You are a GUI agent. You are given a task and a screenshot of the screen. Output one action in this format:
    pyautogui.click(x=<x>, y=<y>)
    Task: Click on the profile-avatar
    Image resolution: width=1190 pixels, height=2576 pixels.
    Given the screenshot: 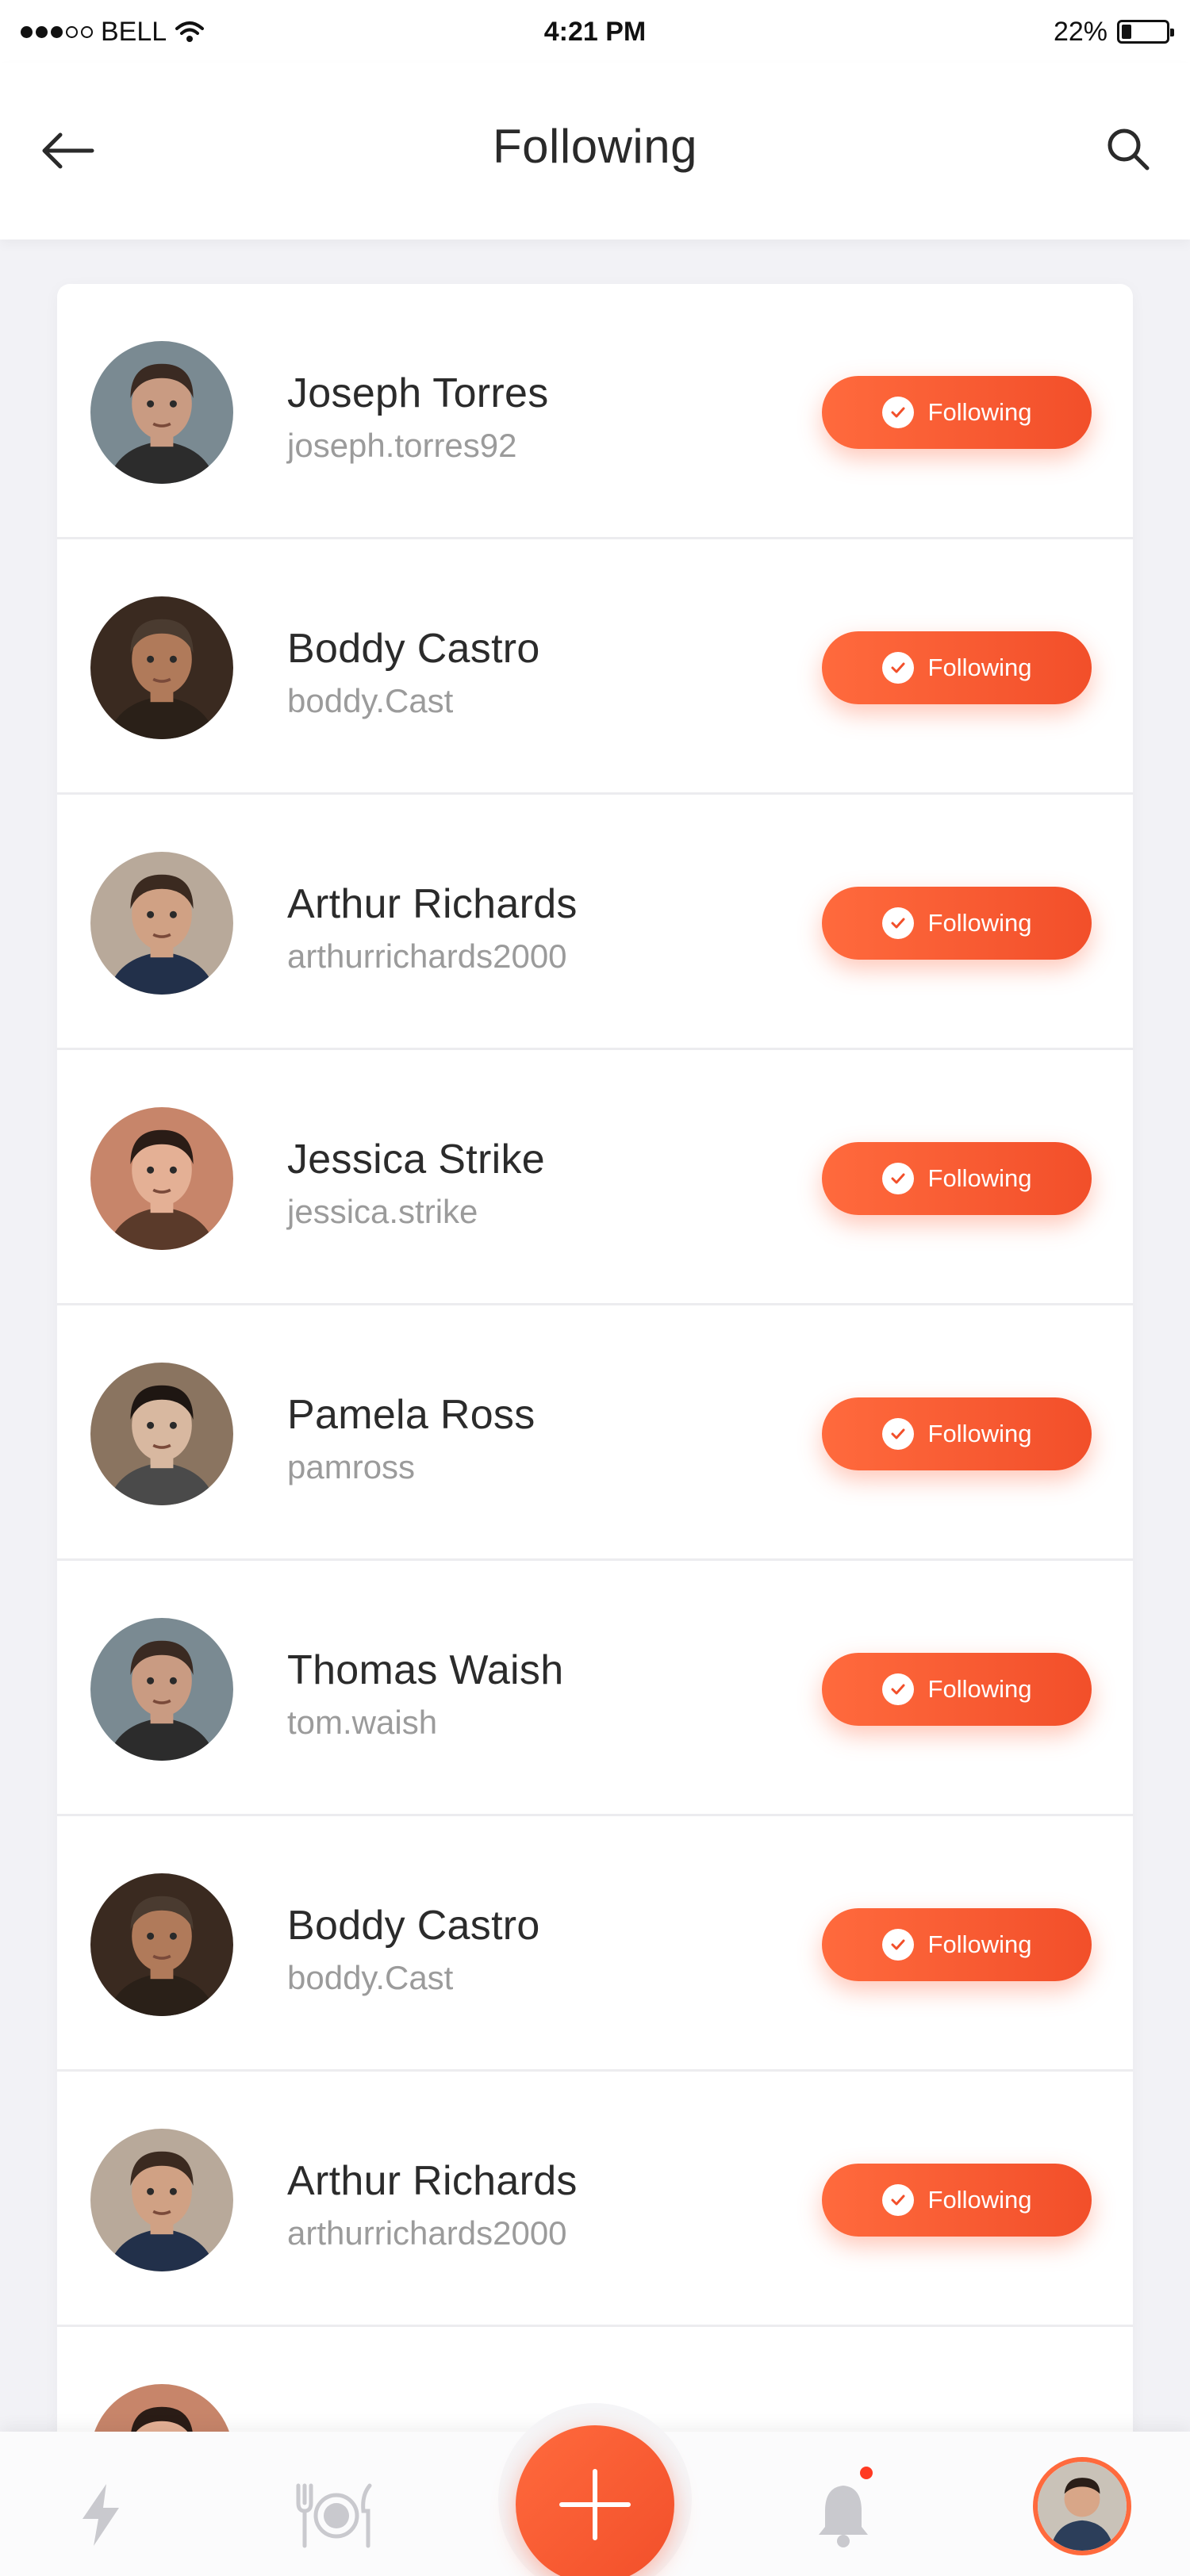 What is the action you would take?
    pyautogui.click(x=1082, y=2506)
    